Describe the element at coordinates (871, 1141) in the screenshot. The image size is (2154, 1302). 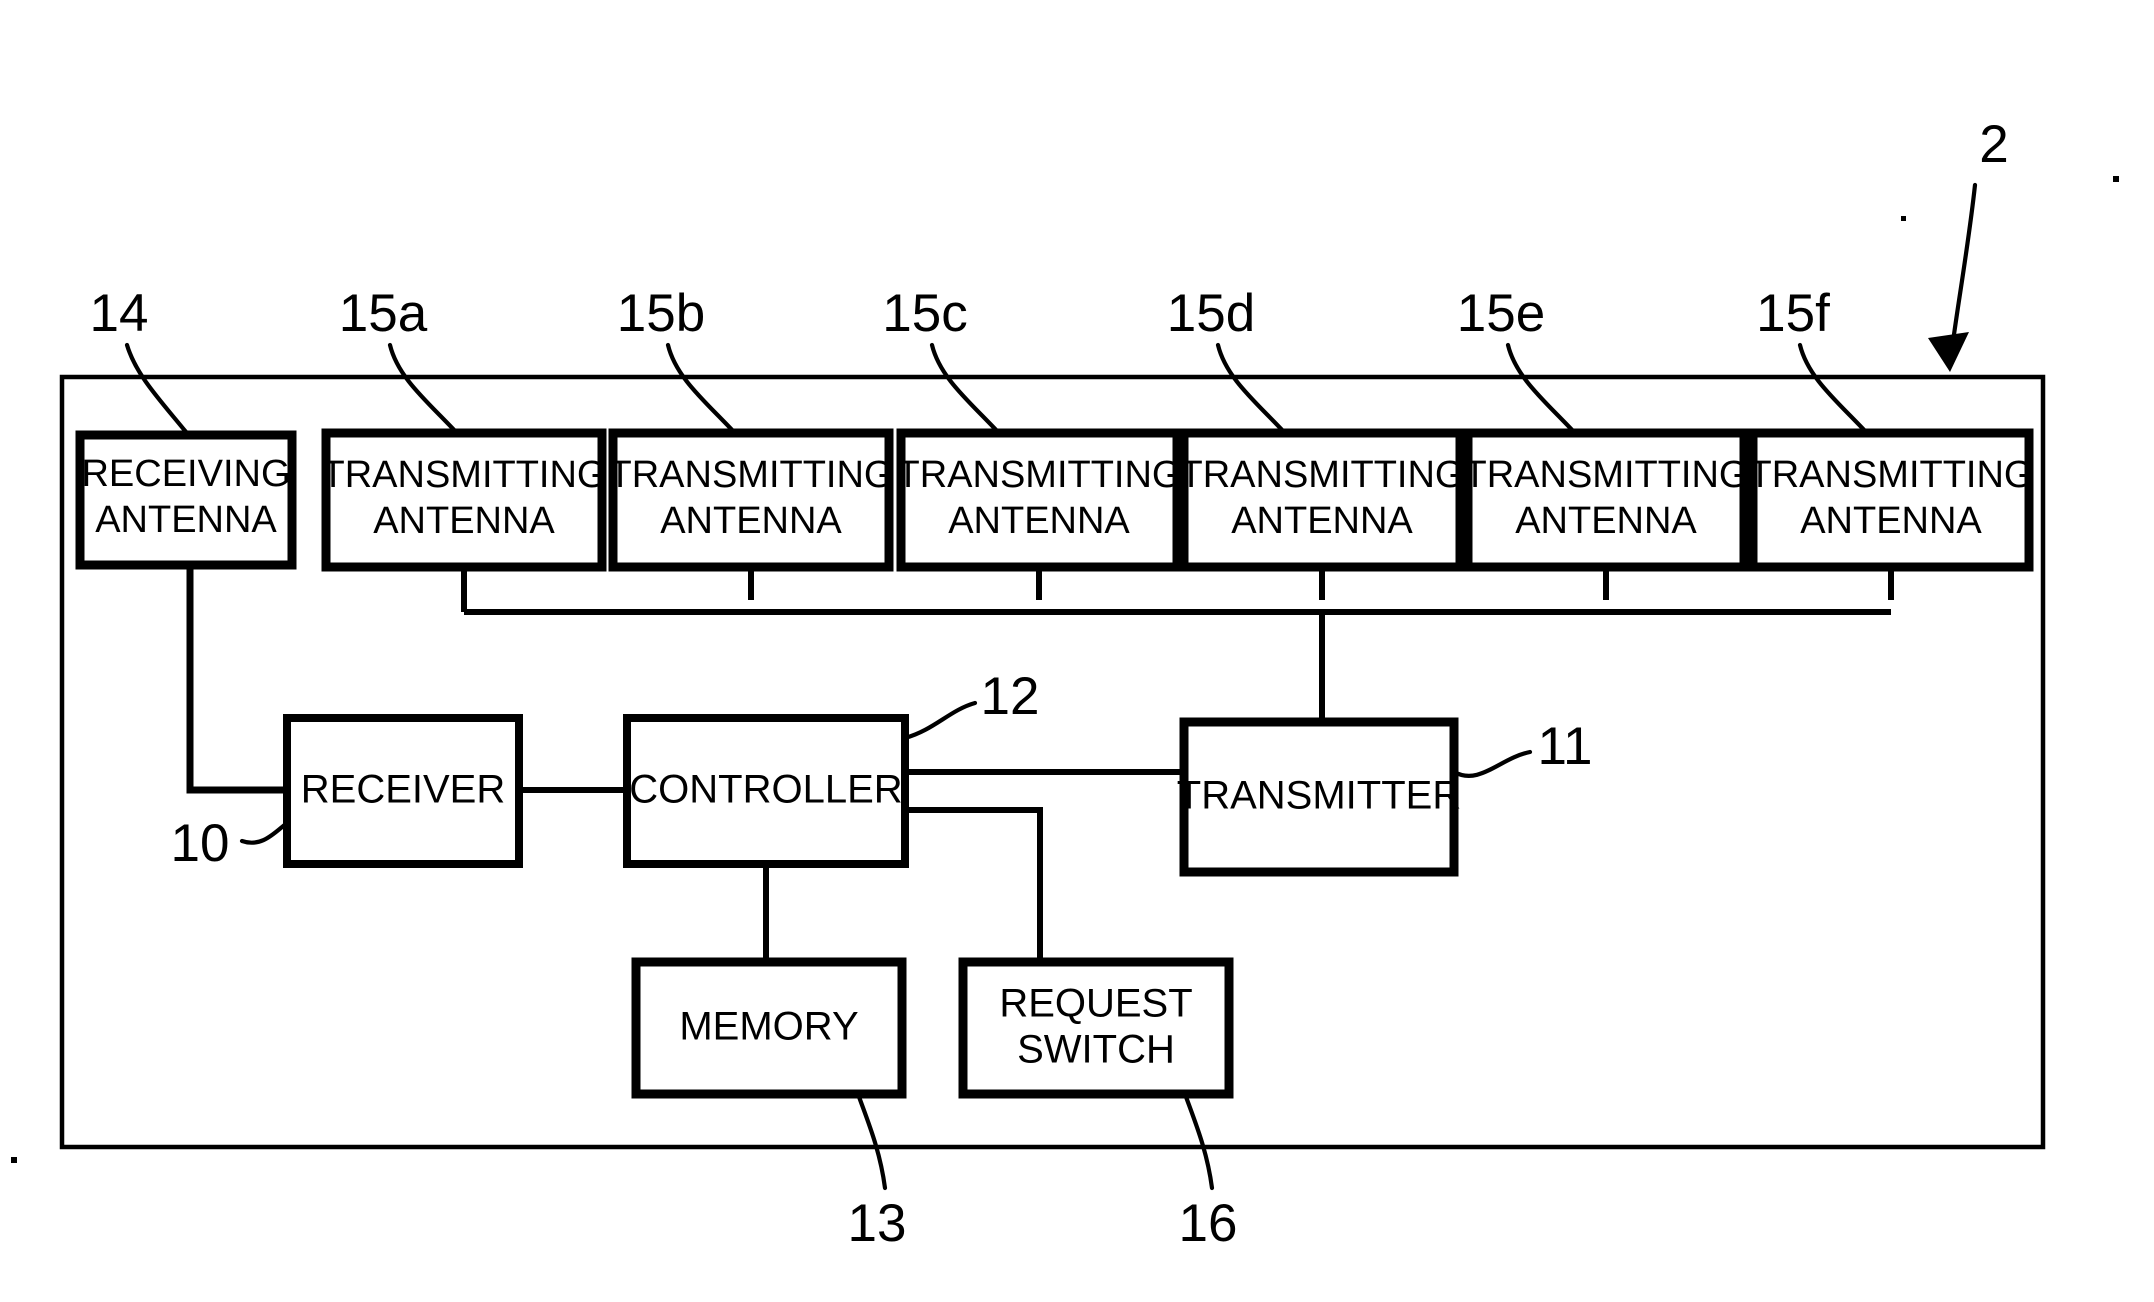
I see `ref-13-leader-line` at that location.